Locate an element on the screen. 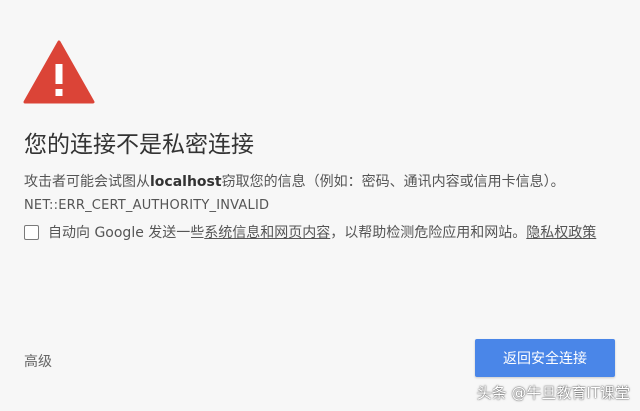 This screenshot has height=411, width=640. system-info-link: 系统信息和网页内容 is located at coordinates (267, 232).